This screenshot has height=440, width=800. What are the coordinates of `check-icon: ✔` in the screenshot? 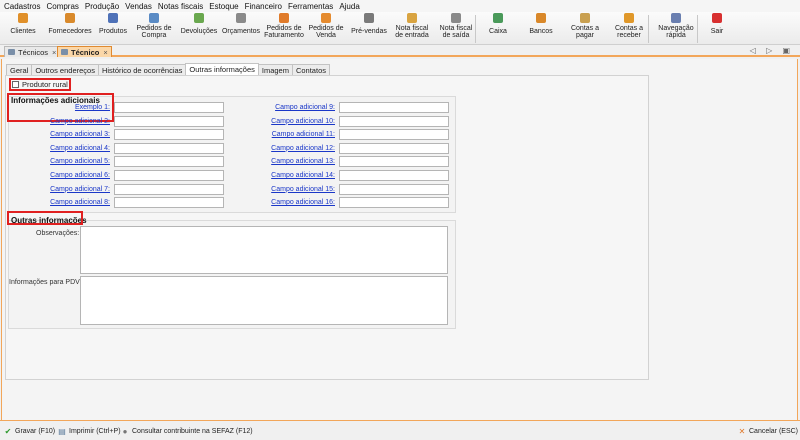 It's located at (8, 431).